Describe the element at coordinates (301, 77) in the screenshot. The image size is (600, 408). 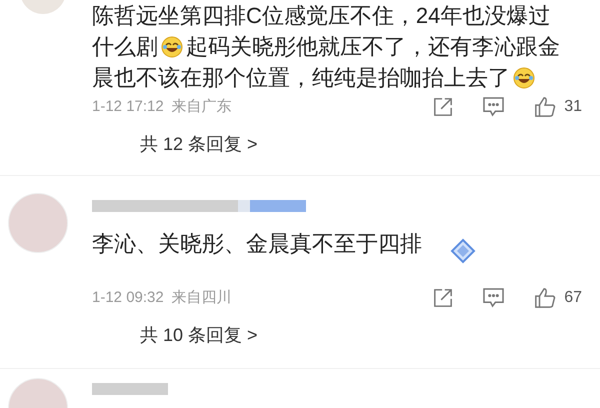
I see `comment-text: 晨也不该在那个位置，纯纯是抬咖抬上去了` at that location.